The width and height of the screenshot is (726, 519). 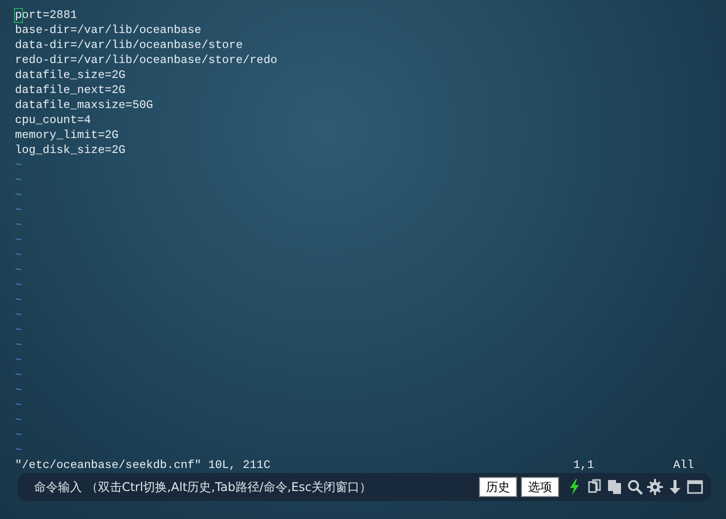 What do you see at coordinates (615, 487) in the screenshot?
I see `paste-icon` at bounding box center [615, 487].